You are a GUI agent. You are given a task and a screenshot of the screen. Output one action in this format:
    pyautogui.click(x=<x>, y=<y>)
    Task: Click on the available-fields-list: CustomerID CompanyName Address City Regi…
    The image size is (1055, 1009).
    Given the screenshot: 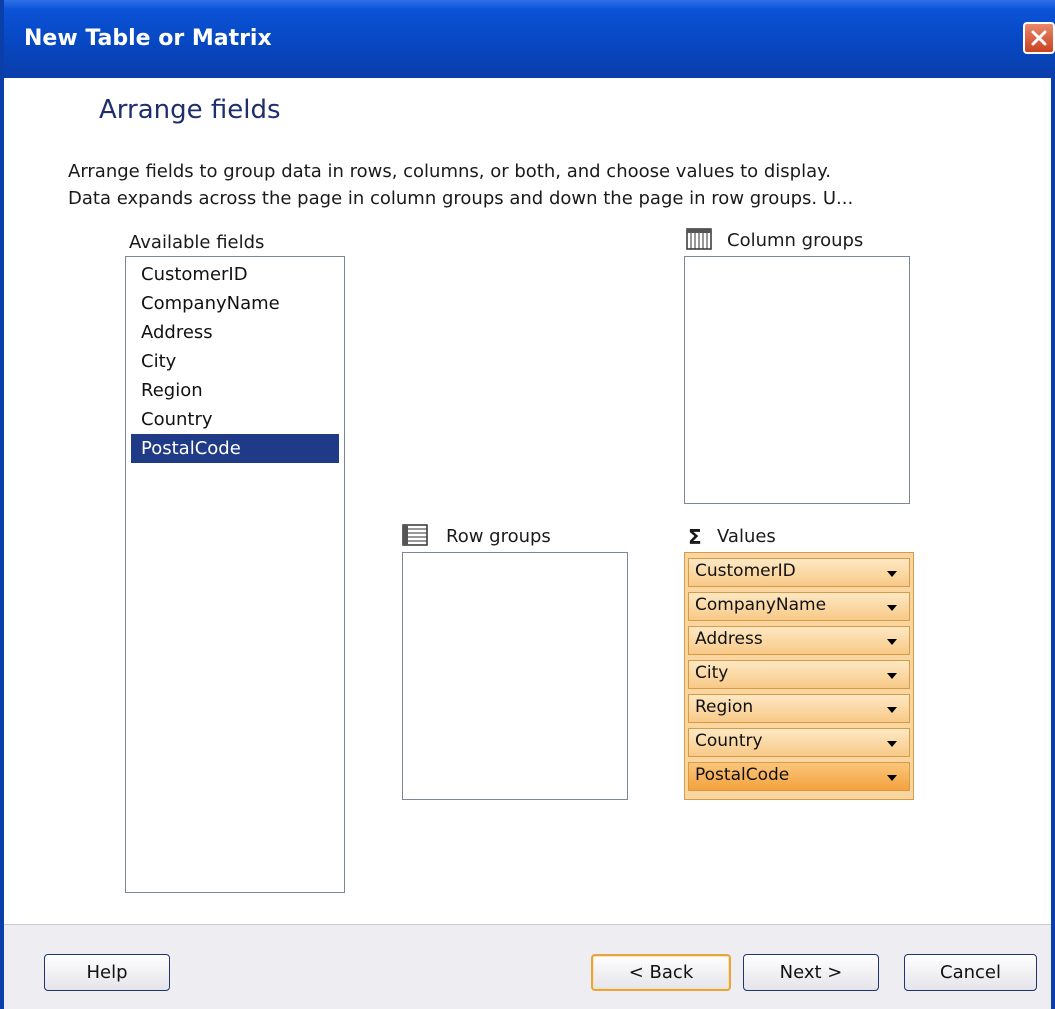 What is the action you would take?
    pyautogui.click(x=235, y=574)
    